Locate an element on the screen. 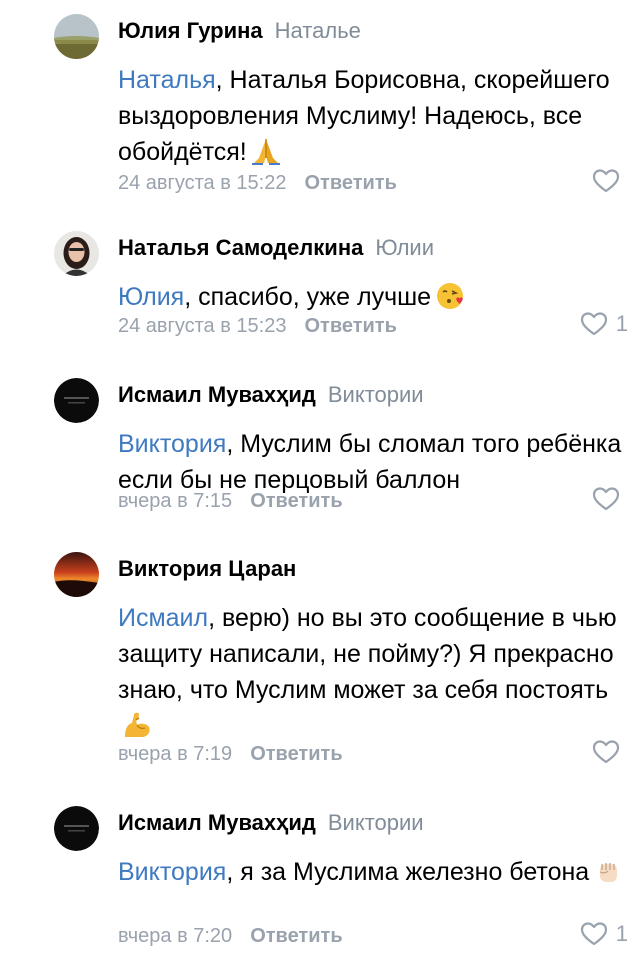 The width and height of the screenshot is (640, 961). comment-meta: вчера в 7:19 Ответить is located at coordinates (230, 754).